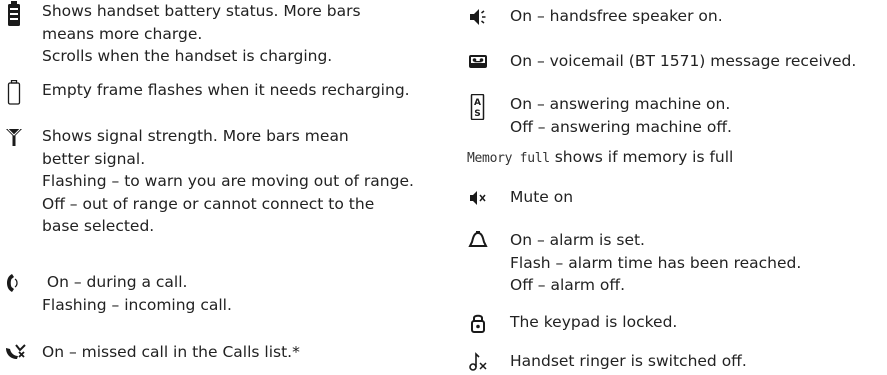 Image resolution: width=887 pixels, height=375 pixels. I want to click on memory-full-entry: Memory full shows if memory is full, so click(600, 158).